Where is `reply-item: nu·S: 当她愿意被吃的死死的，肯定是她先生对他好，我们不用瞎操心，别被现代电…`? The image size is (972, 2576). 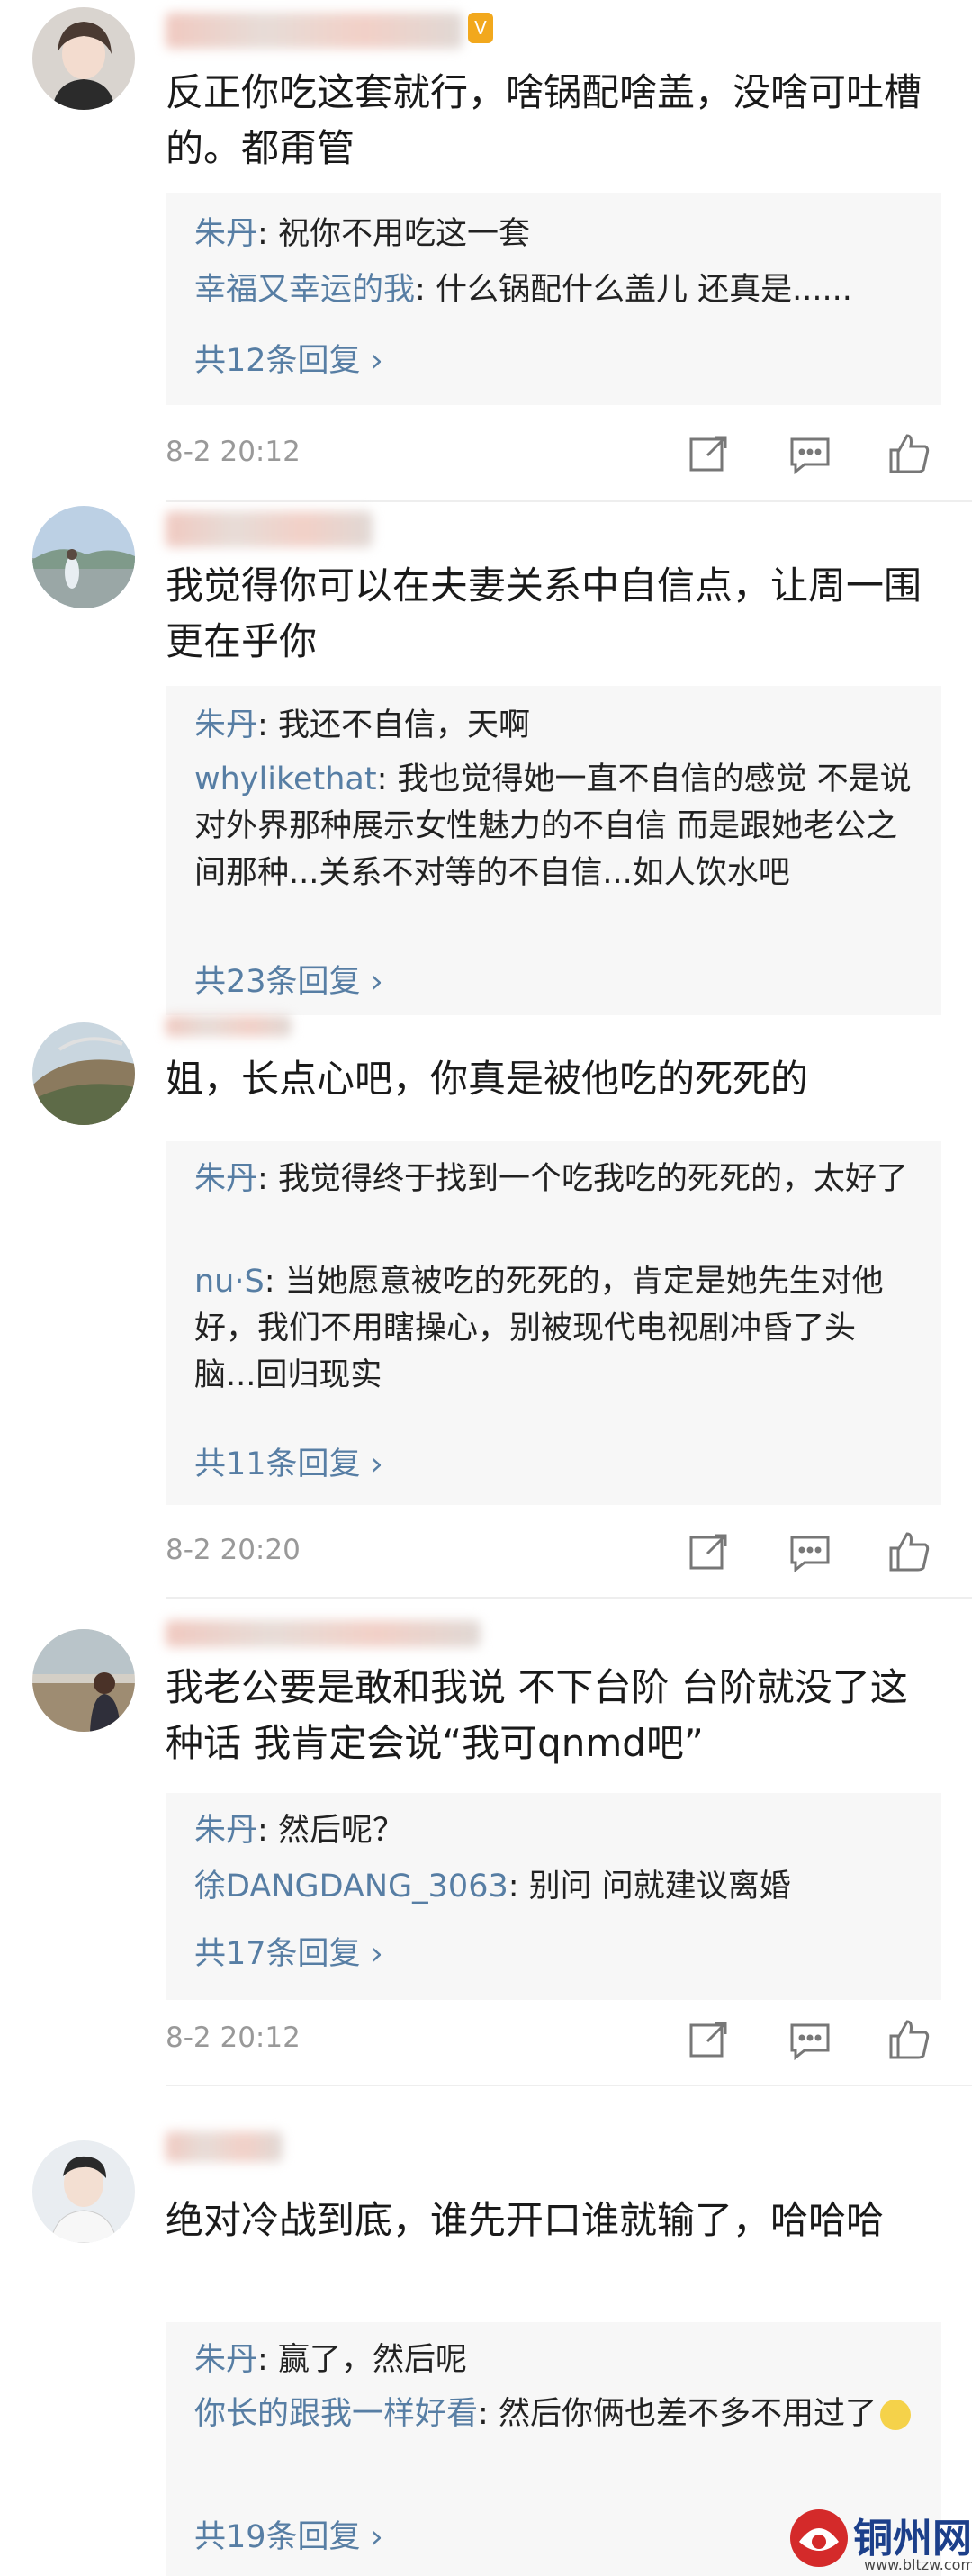 reply-item: nu·S: 当她愿意被吃的死死的，肯定是她先生对他好，我们不用瞎操心，别被现代电… is located at coordinates (539, 1328).